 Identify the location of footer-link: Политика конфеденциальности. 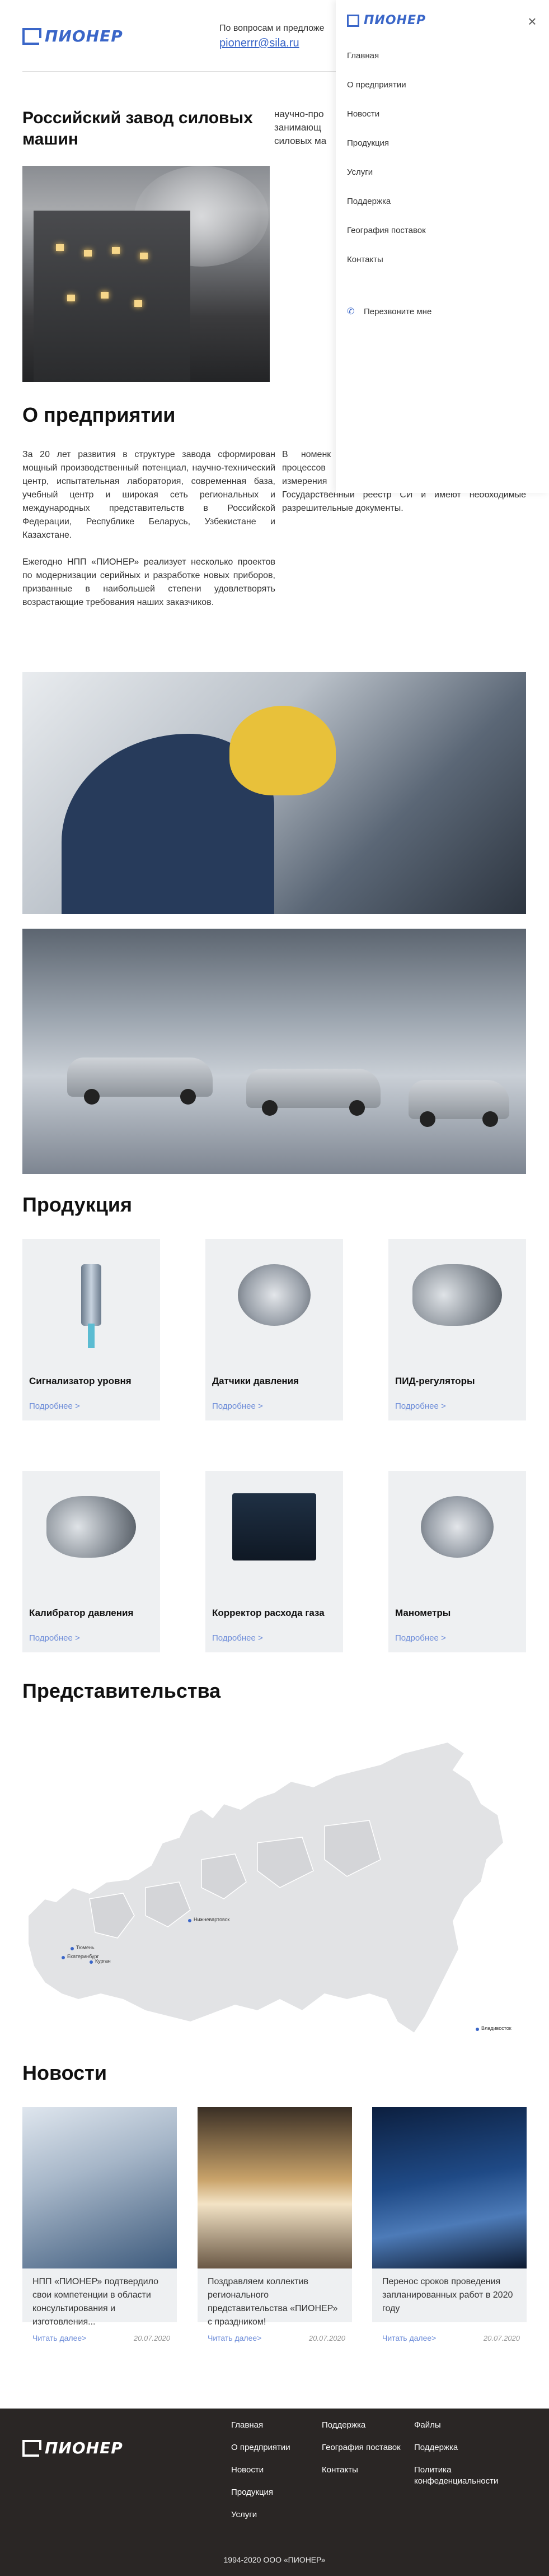
(456, 2475).